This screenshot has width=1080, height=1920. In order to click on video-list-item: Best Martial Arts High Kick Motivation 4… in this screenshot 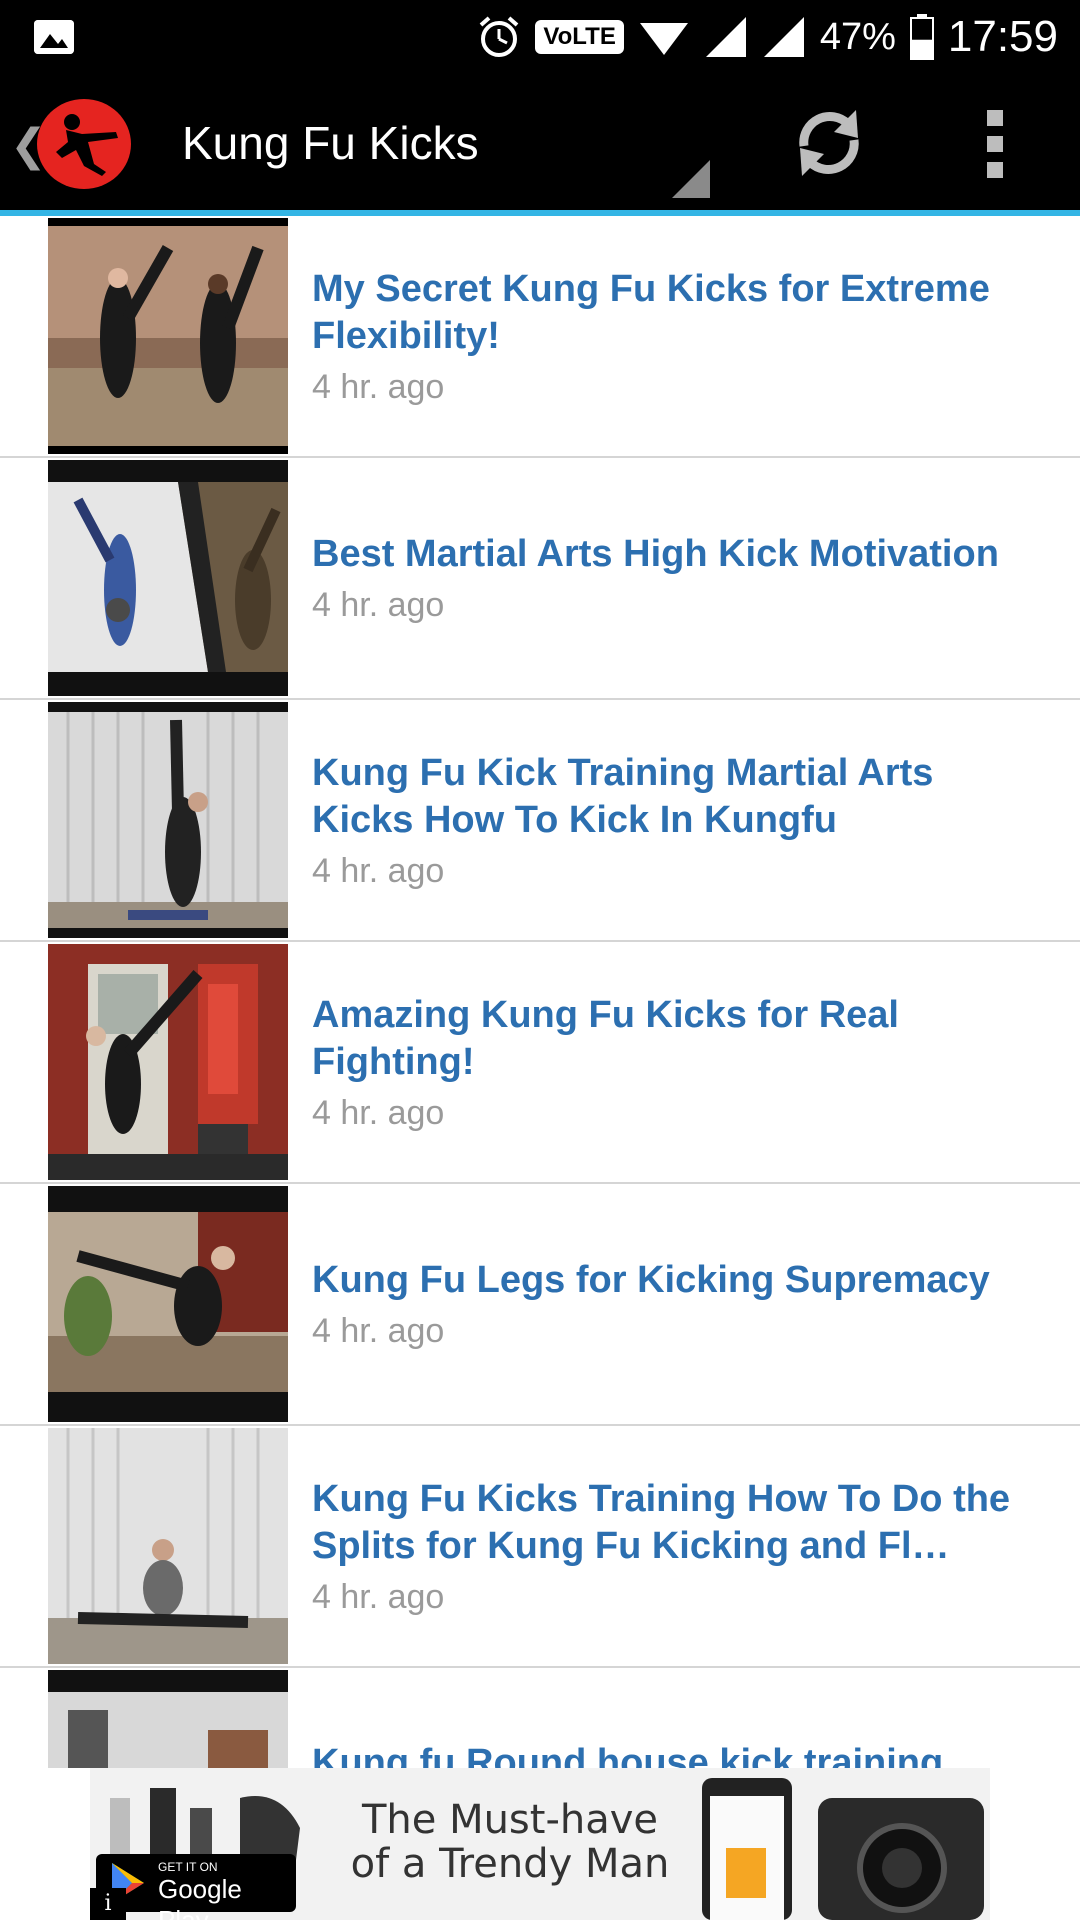, I will do `click(540, 579)`.